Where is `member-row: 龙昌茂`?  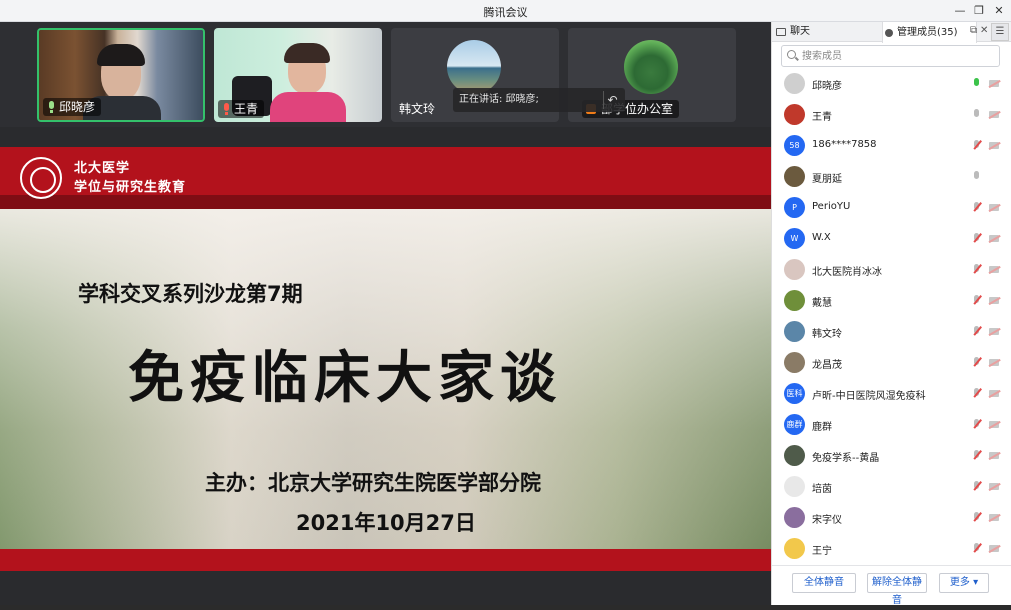 member-row: 龙昌茂 is located at coordinates (891, 363).